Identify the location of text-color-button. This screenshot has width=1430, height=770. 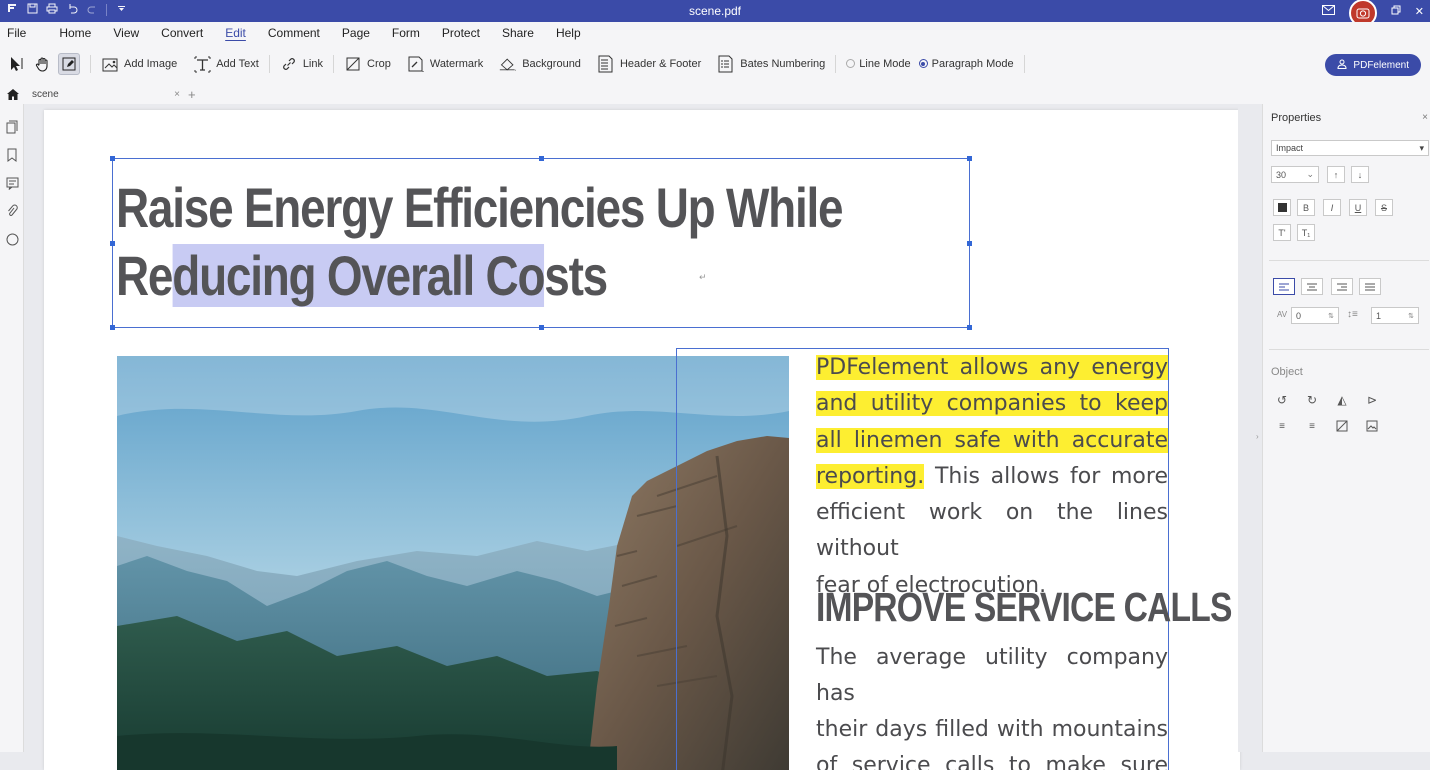
(1282, 207).